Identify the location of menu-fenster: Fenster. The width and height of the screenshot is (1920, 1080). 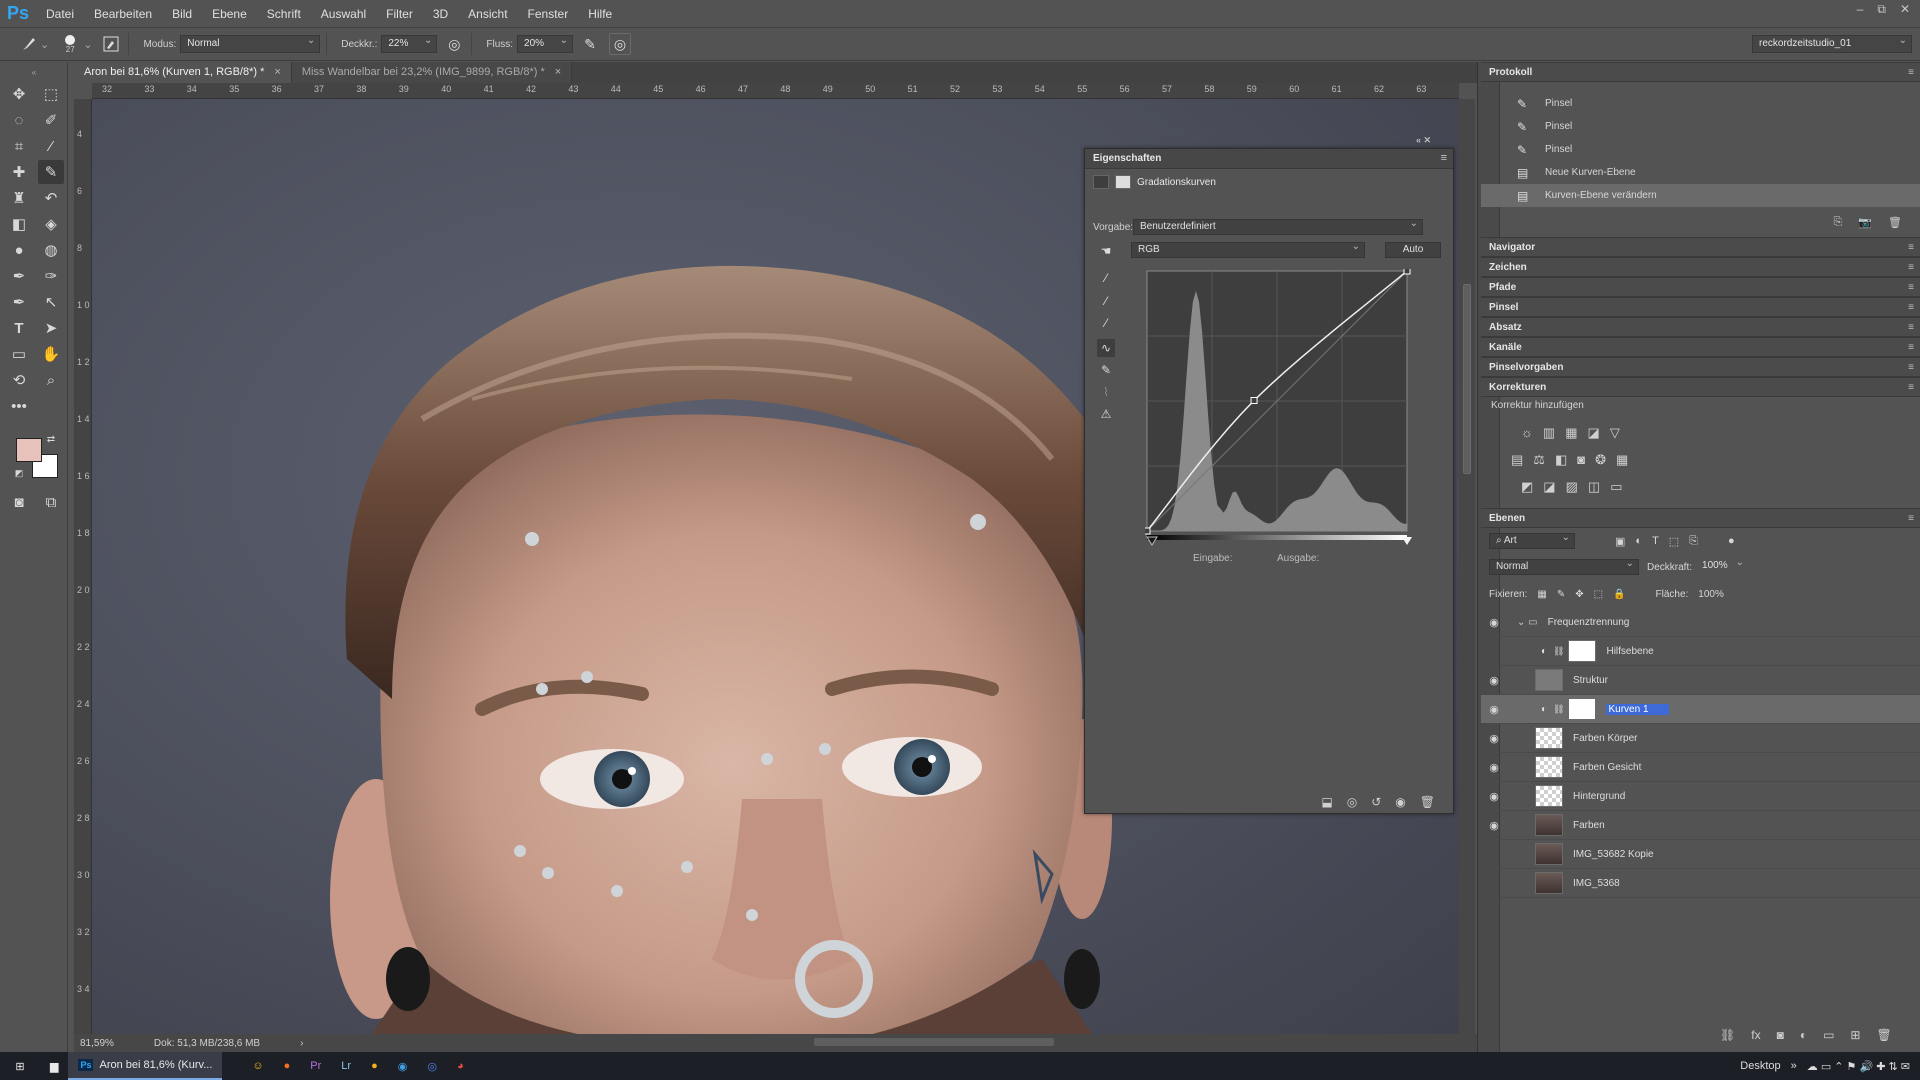
(548, 14).